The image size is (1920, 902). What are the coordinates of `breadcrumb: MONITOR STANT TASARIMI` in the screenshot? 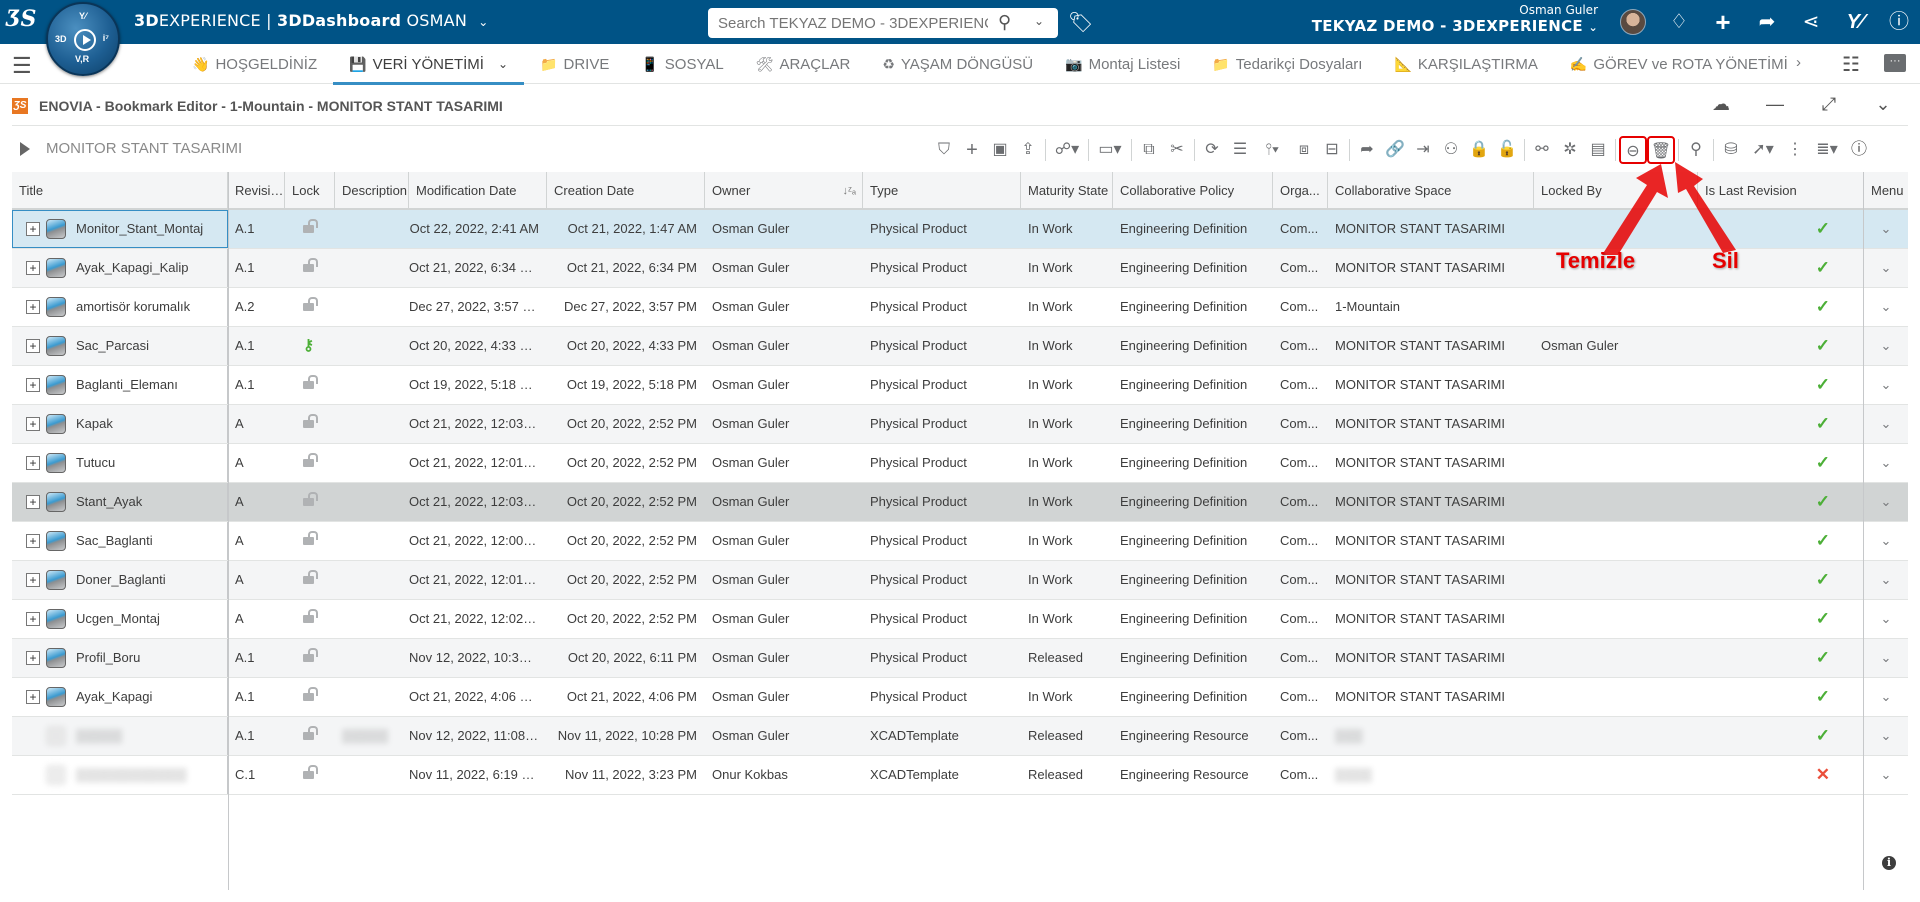 It's located at (131, 148).